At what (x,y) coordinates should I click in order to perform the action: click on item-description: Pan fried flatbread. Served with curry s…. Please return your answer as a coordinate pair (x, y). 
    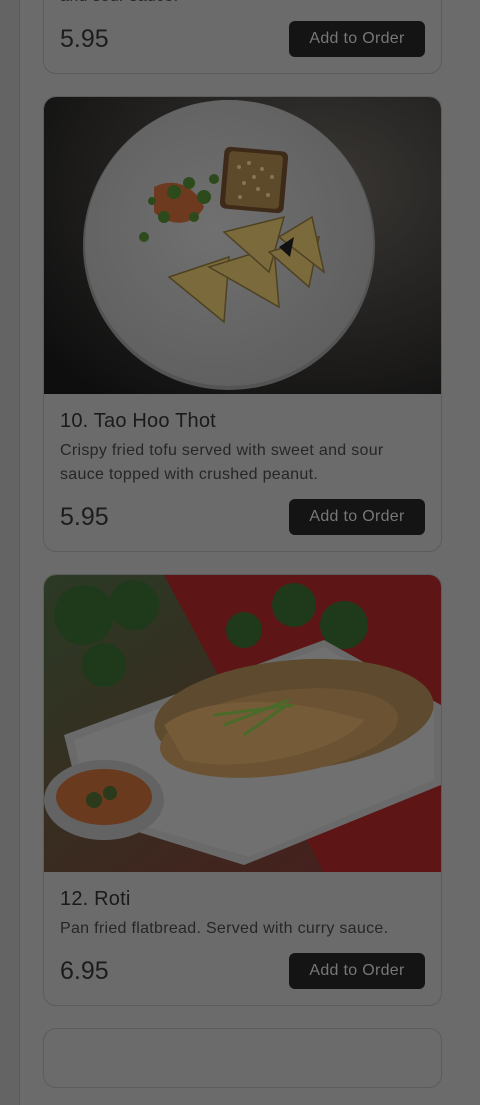
    Looking at the image, I should click on (224, 928).